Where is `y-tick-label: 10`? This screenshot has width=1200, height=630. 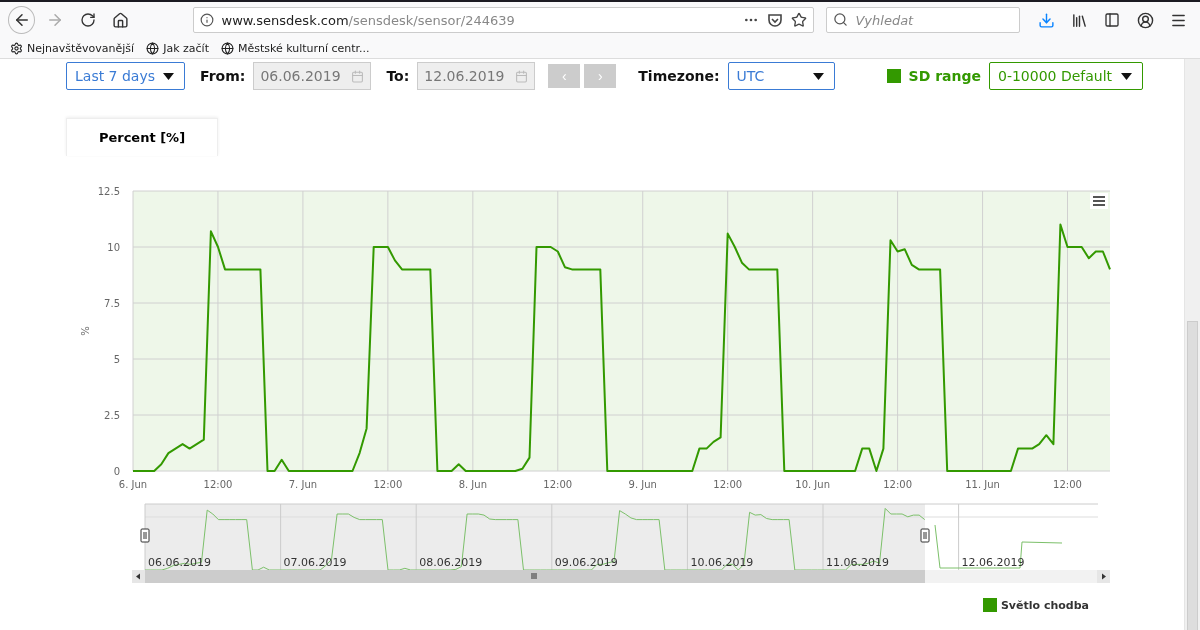
y-tick-label: 10 is located at coordinates (113, 247).